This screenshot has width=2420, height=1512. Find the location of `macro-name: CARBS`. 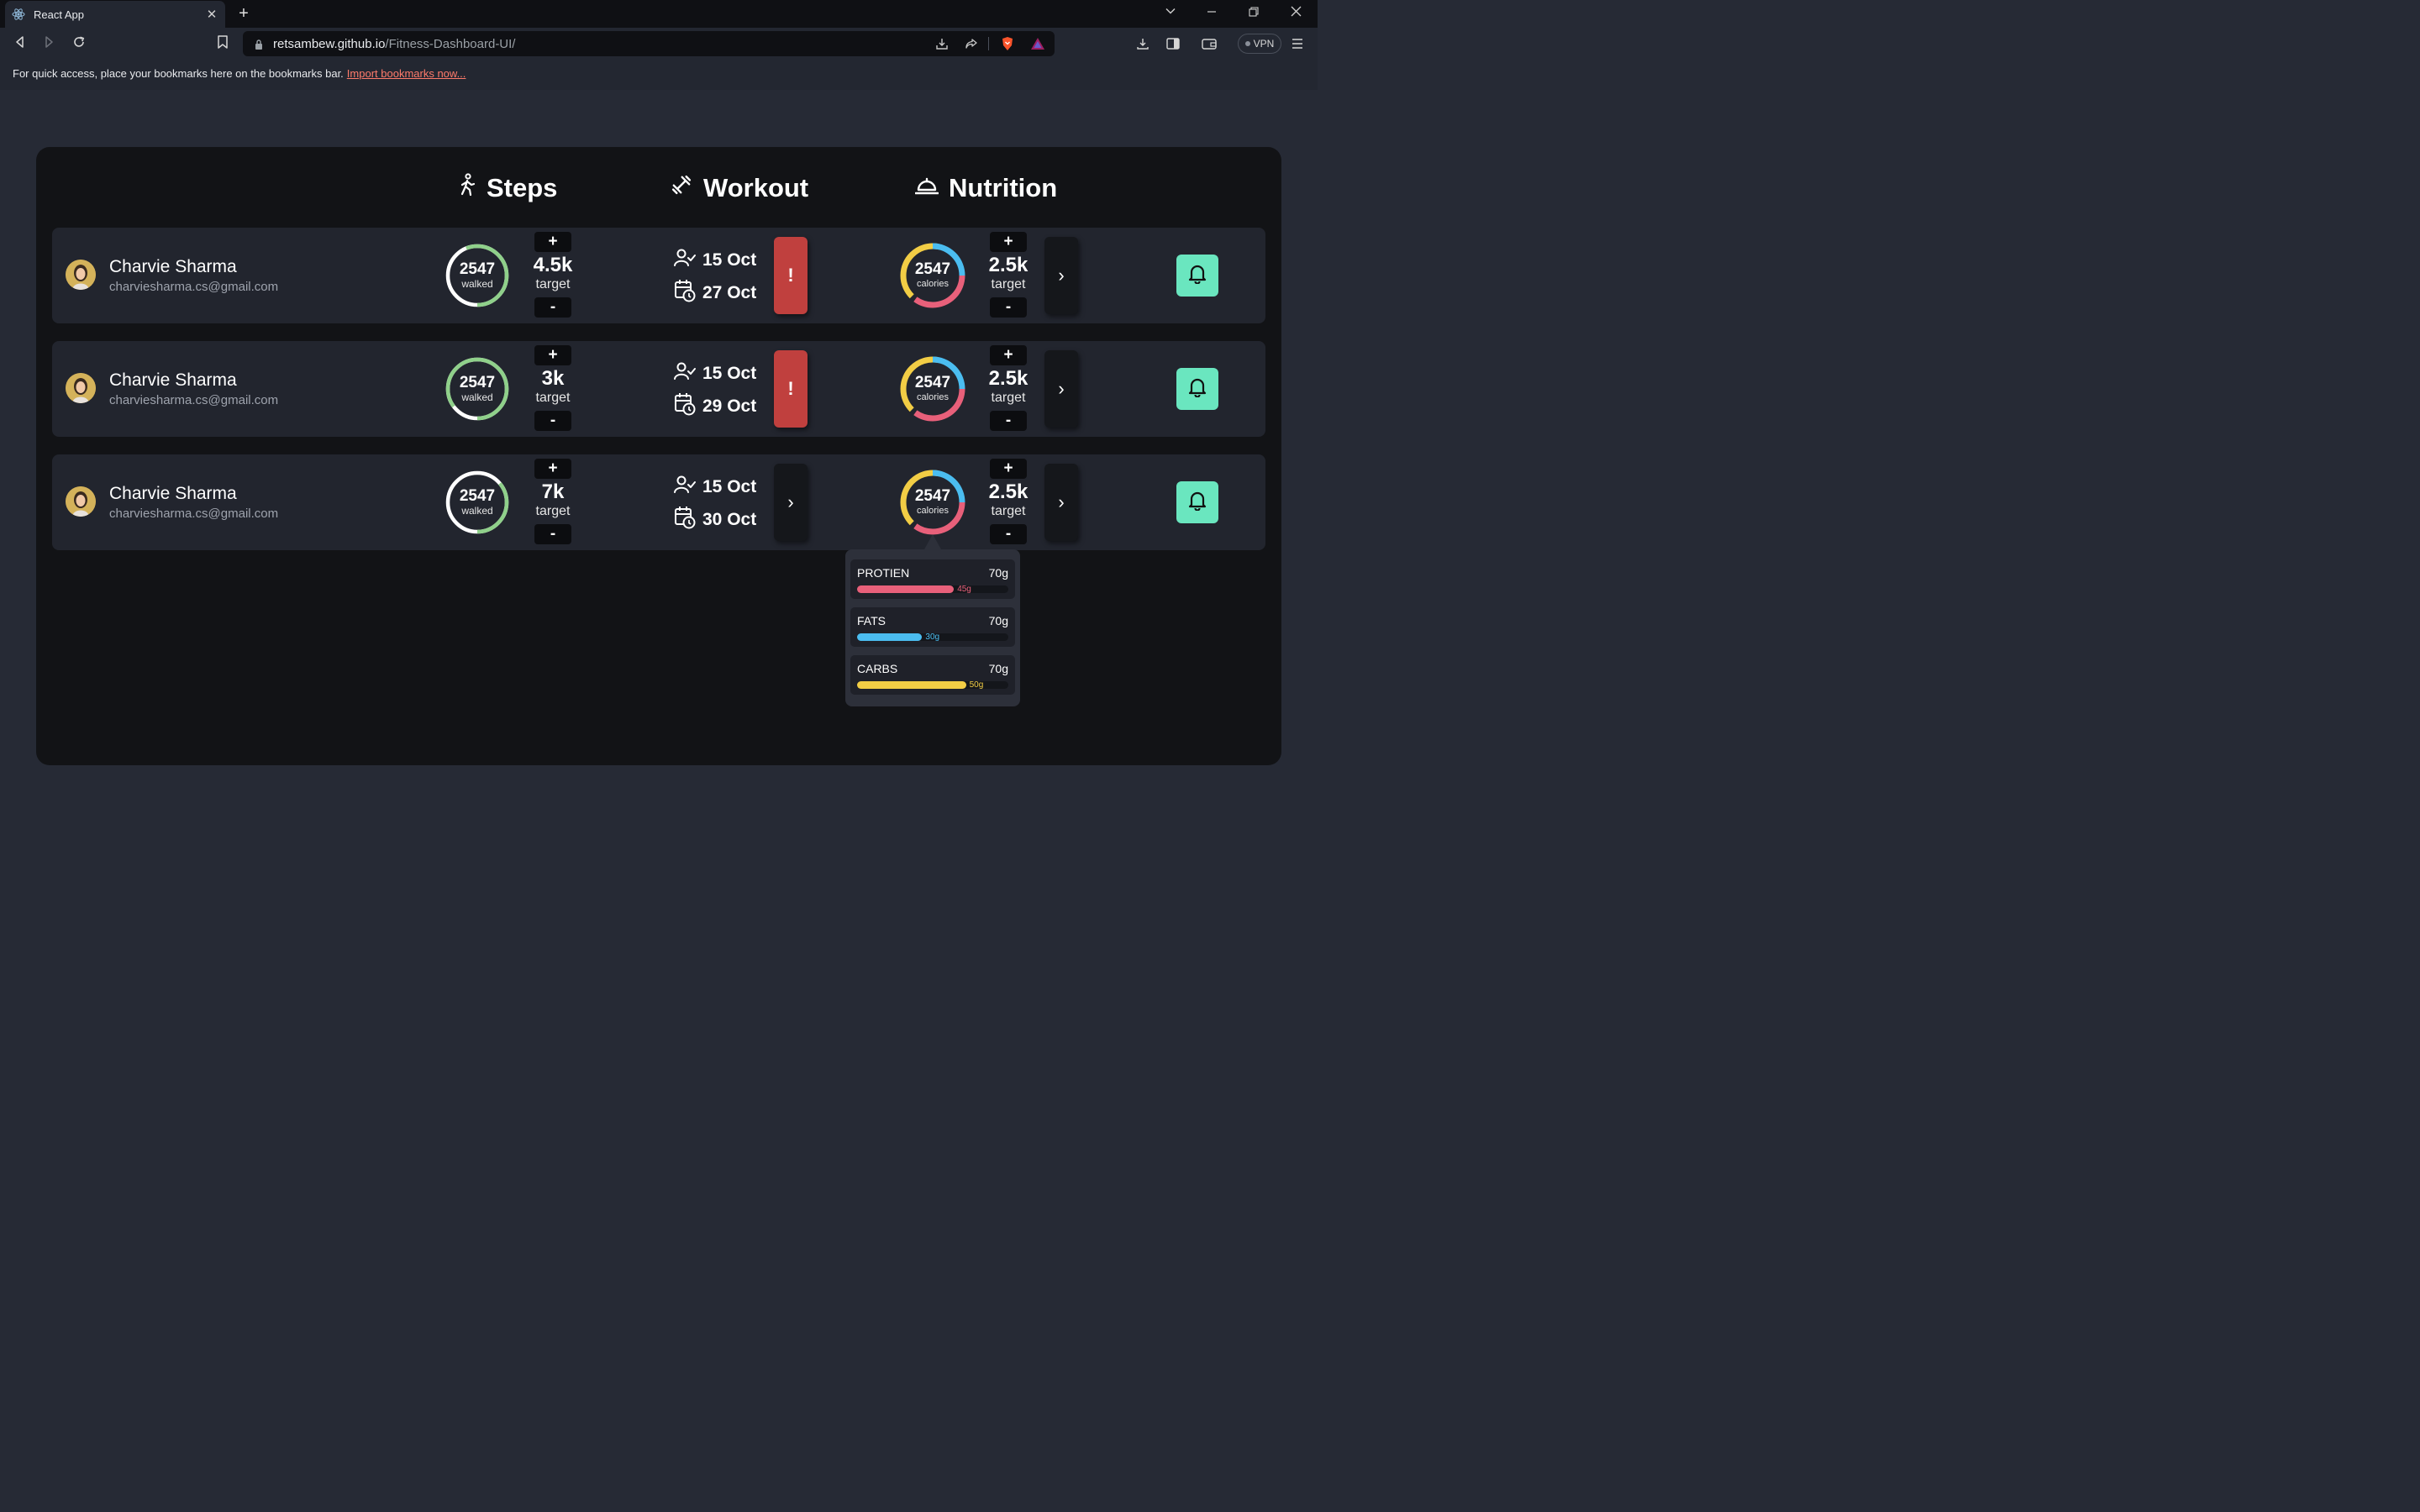

macro-name: CARBS is located at coordinates (877, 668).